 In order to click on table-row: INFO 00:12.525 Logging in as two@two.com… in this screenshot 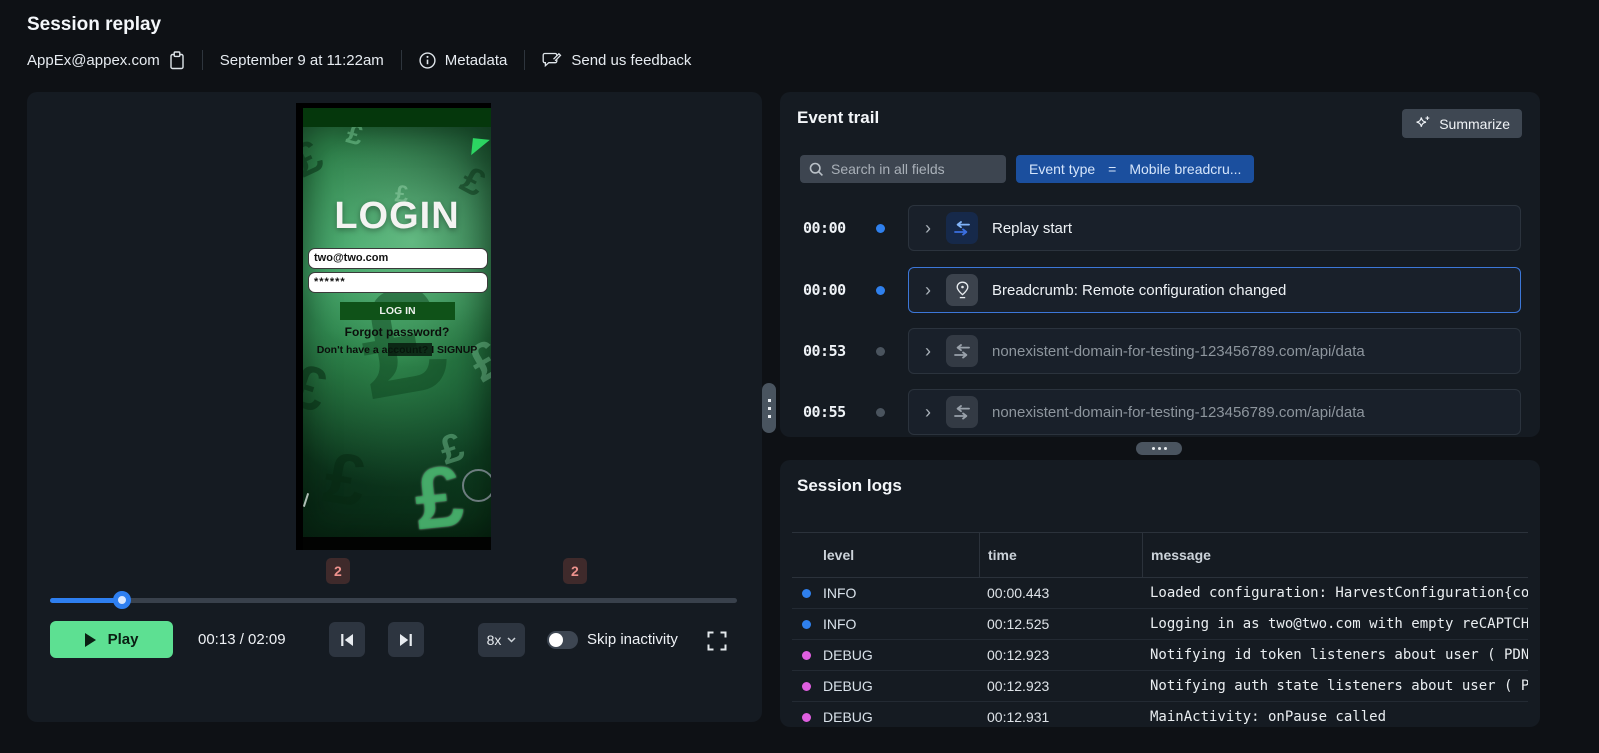, I will do `click(1160, 624)`.